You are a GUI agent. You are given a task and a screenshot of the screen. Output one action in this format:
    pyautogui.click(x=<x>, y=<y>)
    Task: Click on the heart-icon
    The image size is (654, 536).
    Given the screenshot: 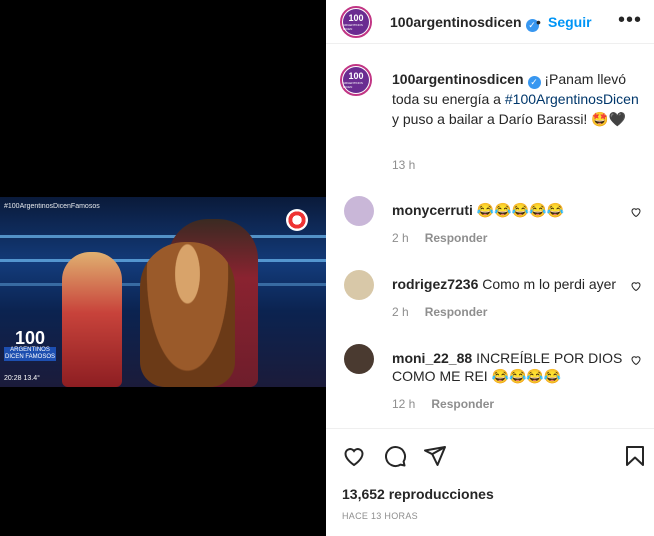 What is the action you would take?
    pyautogui.click(x=354, y=456)
    